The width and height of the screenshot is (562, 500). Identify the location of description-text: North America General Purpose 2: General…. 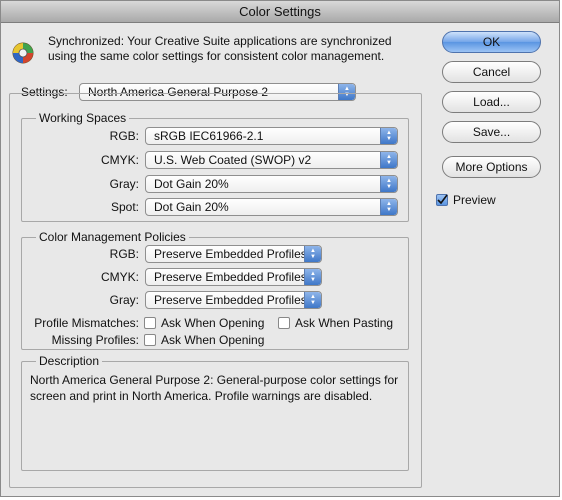
(214, 388).